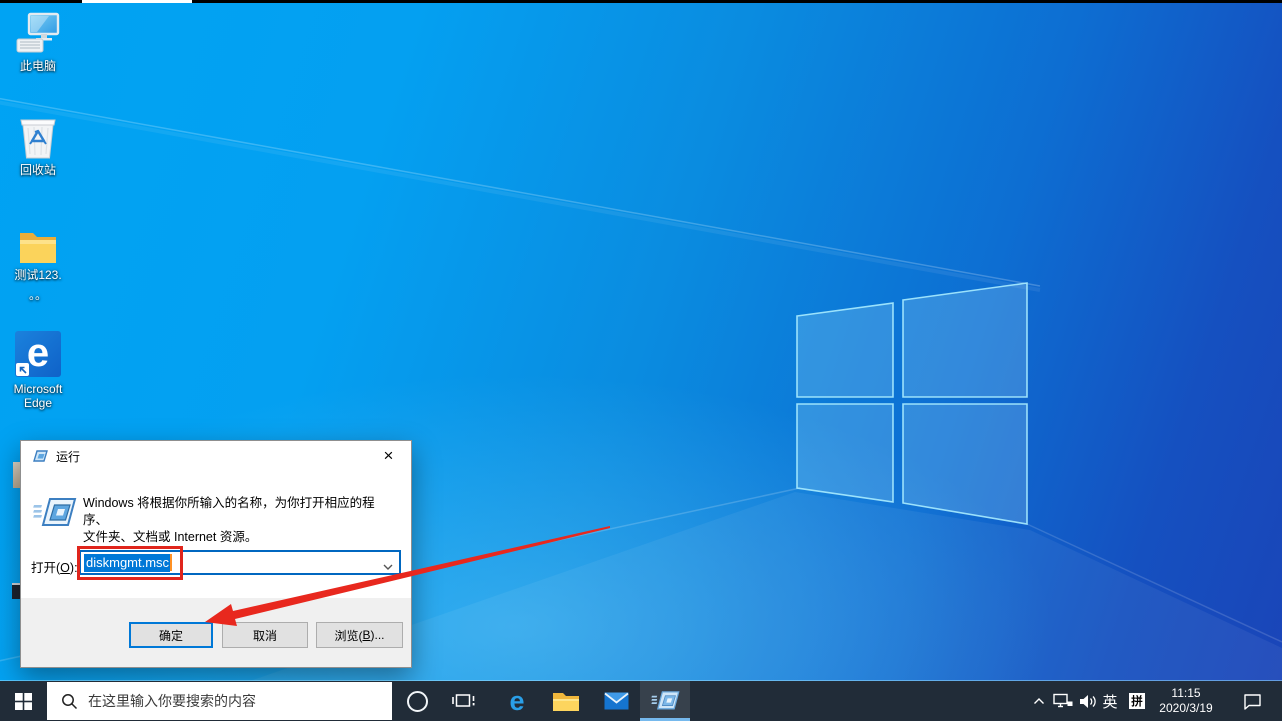 Image resolution: width=1282 pixels, height=721 pixels. What do you see at coordinates (171, 562) in the screenshot?
I see `text-caret` at bounding box center [171, 562].